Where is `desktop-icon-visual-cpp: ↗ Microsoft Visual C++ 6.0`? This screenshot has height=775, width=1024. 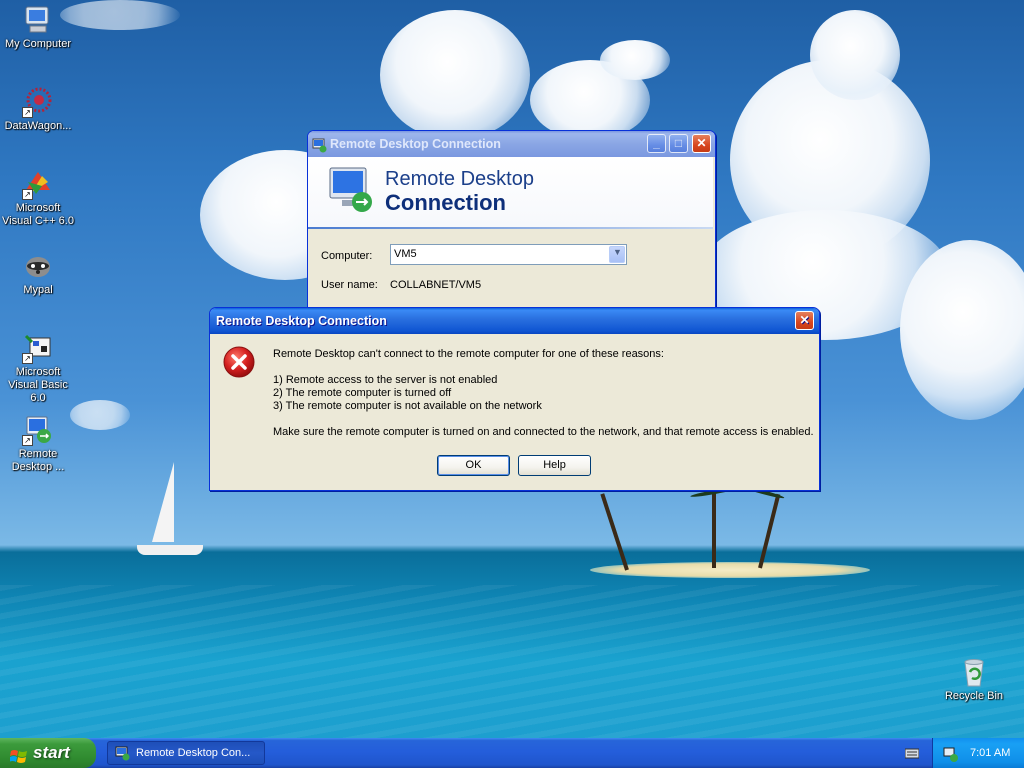
desktop-icon-visual-cpp: ↗ Microsoft Visual C++ 6.0 is located at coordinates (38, 198).